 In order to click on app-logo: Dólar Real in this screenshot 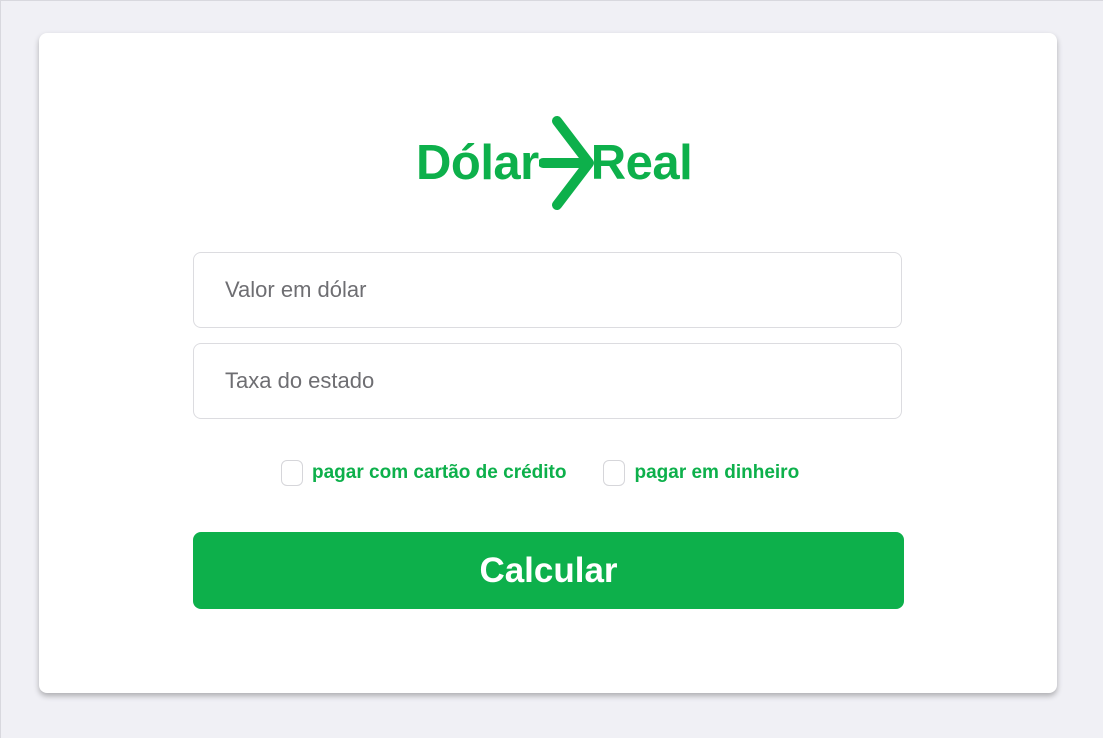, I will do `click(554, 163)`.